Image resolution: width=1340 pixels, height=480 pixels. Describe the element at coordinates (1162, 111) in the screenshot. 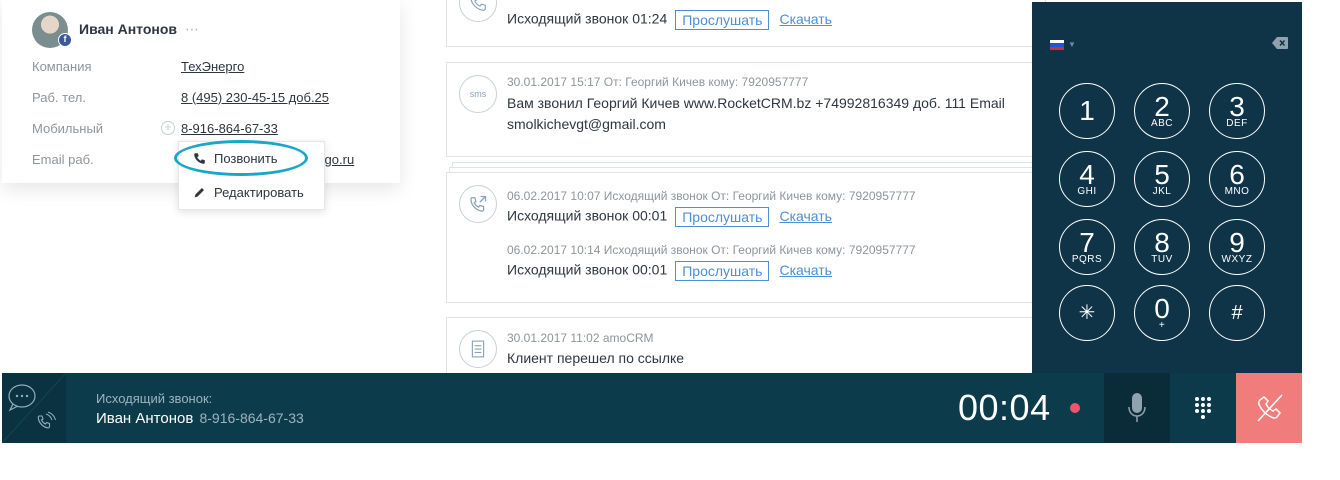

I see `dial-key-2: 2 ABC` at that location.